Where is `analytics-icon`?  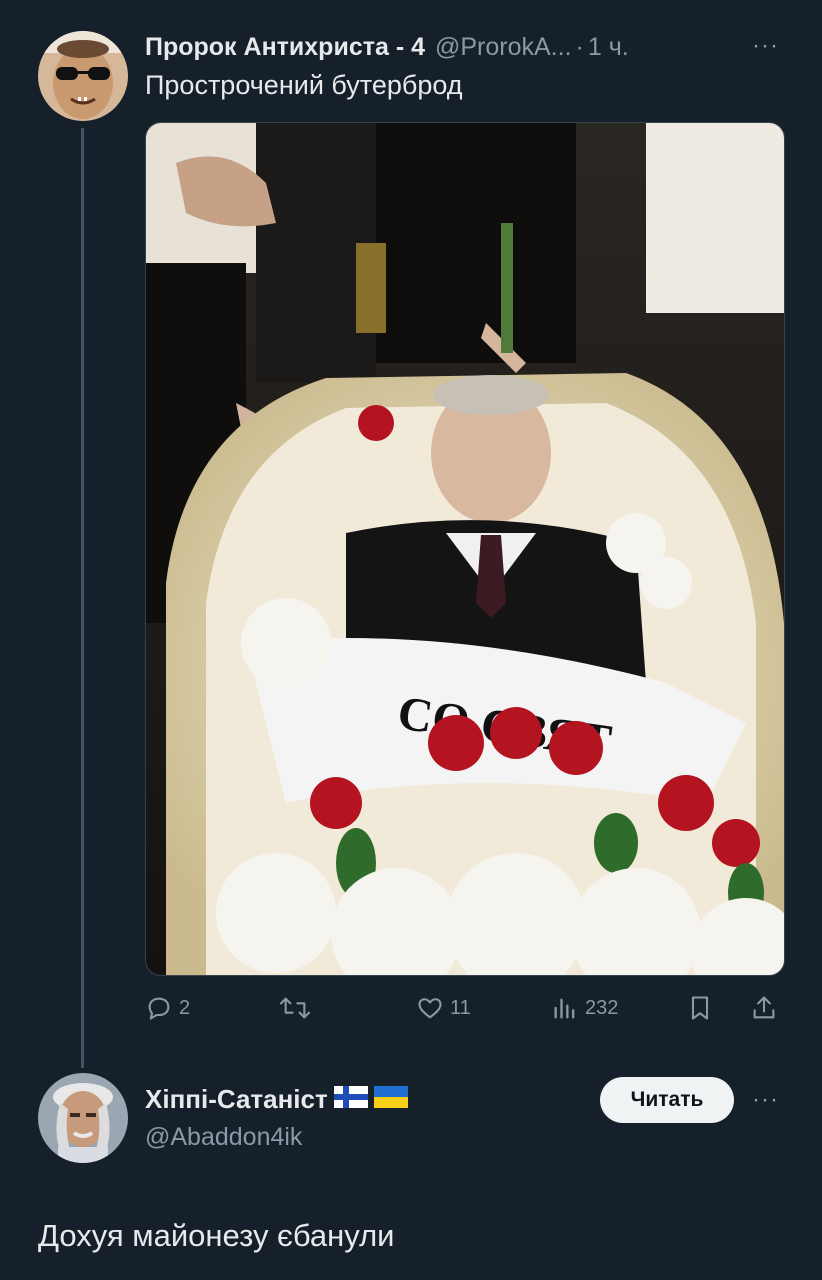 analytics-icon is located at coordinates (564, 1008).